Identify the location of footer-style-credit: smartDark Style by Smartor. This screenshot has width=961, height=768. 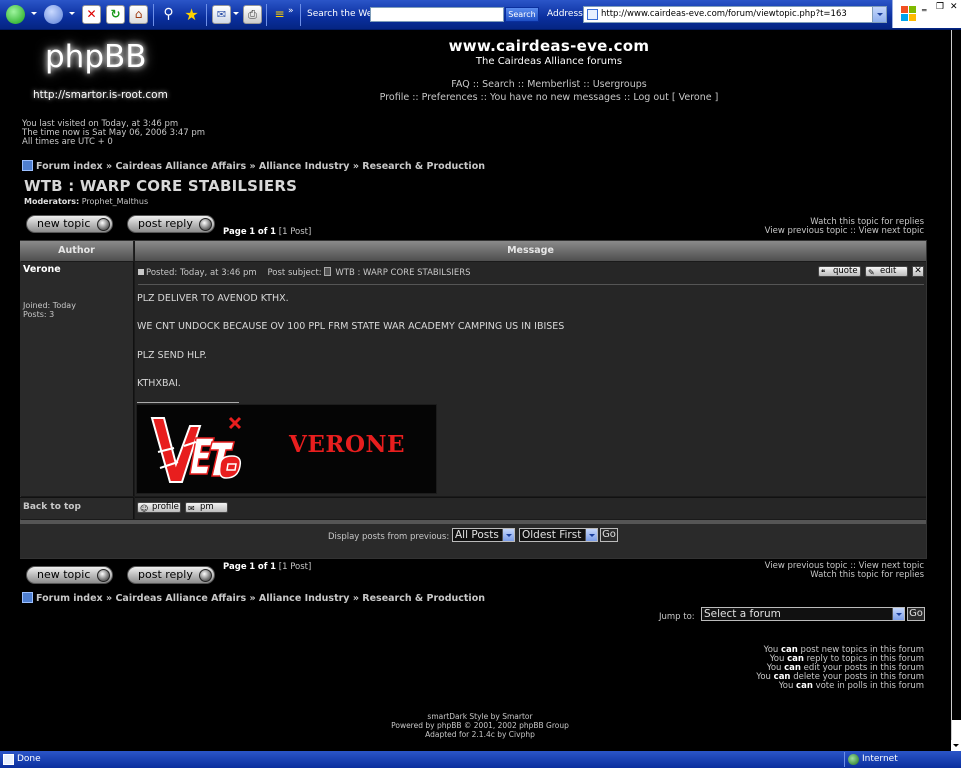
(480, 716).